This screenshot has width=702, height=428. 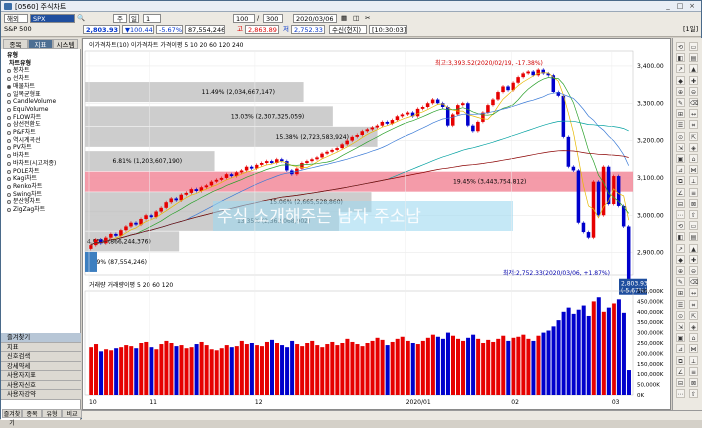 What do you see at coordinates (41, 385) in the screenshot?
I see `menu-user-signal: 사용자신호` at bounding box center [41, 385].